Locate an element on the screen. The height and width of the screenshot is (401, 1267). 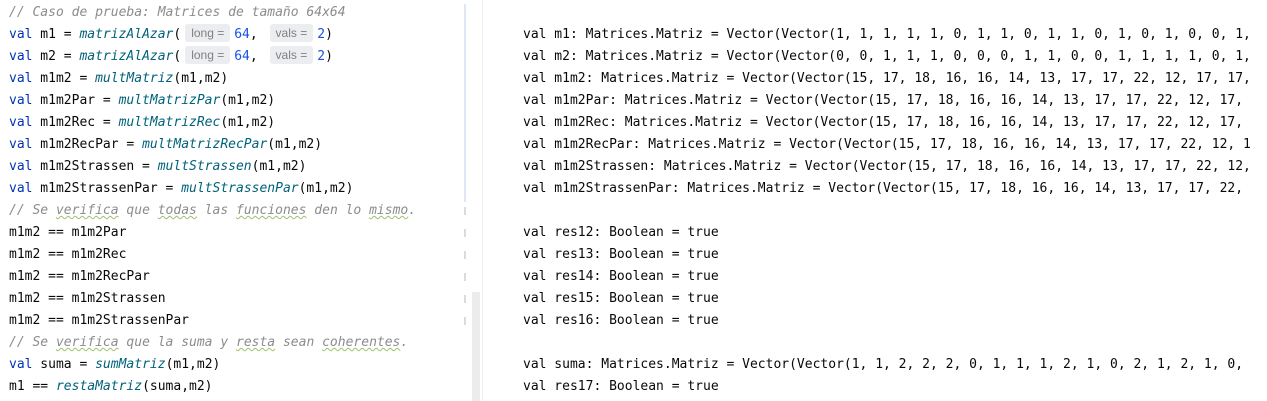
code-token: resta is located at coordinates (256, 342).